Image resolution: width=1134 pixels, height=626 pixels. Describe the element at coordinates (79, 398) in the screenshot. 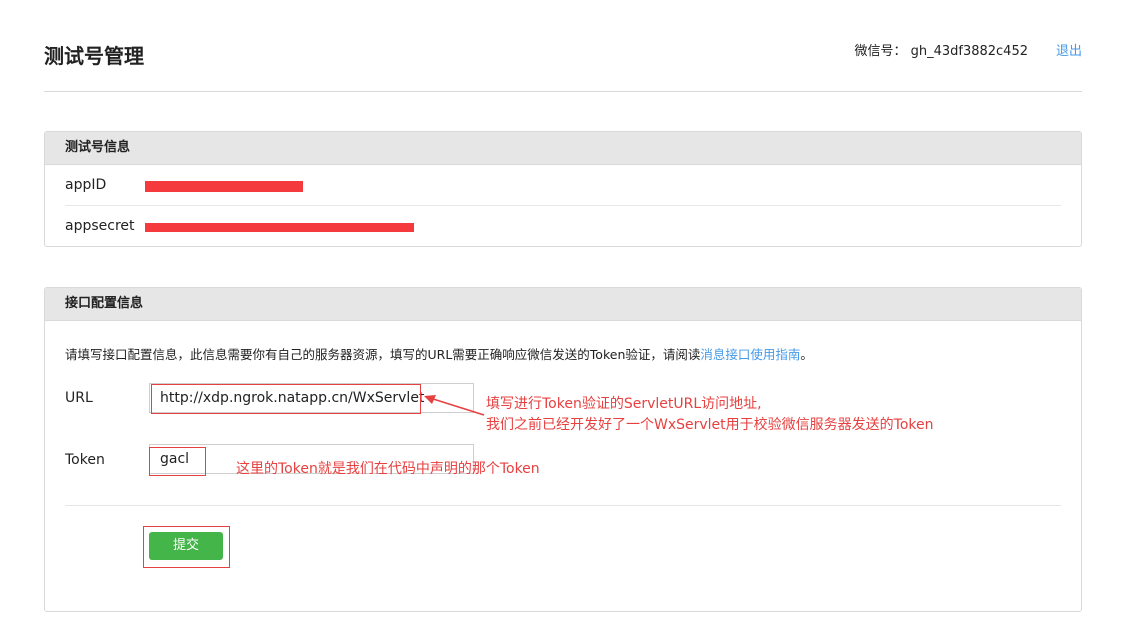

I see `url-label: URL` at that location.